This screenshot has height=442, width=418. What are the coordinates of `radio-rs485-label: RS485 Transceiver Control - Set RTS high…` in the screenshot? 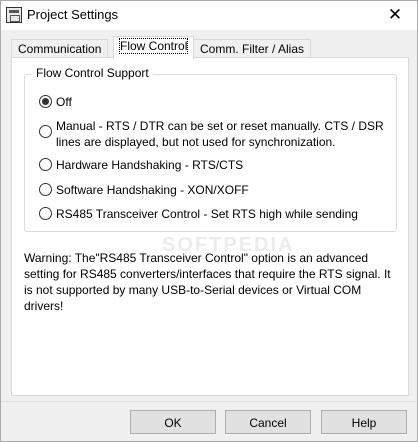 It's located at (207, 214).